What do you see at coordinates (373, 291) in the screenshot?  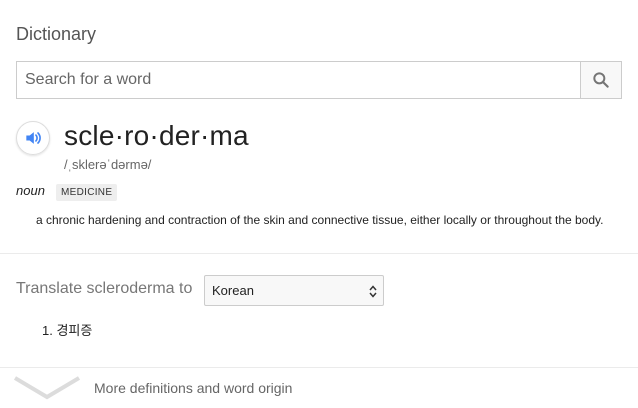 I see `select-arrows-icon` at bounding box center [373, 291].